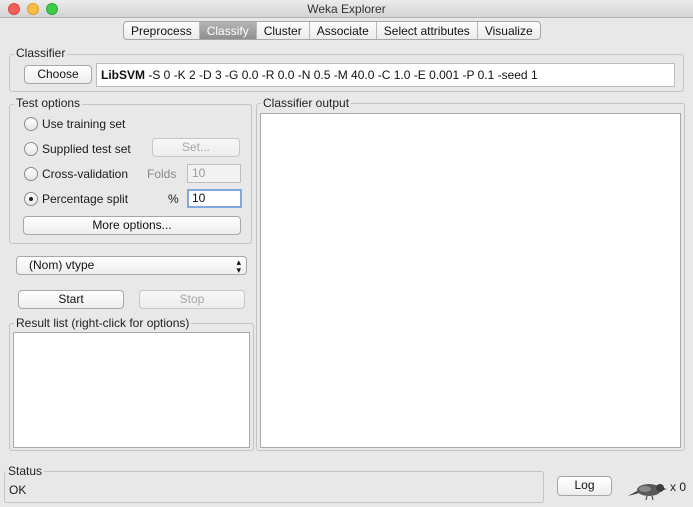 Image resolution: width=693 pixels, height=507 pixels. What do you see at coordinates (71, 299) in the screenshot?
I see `start-button: Start` at bounding box center [71, 299].